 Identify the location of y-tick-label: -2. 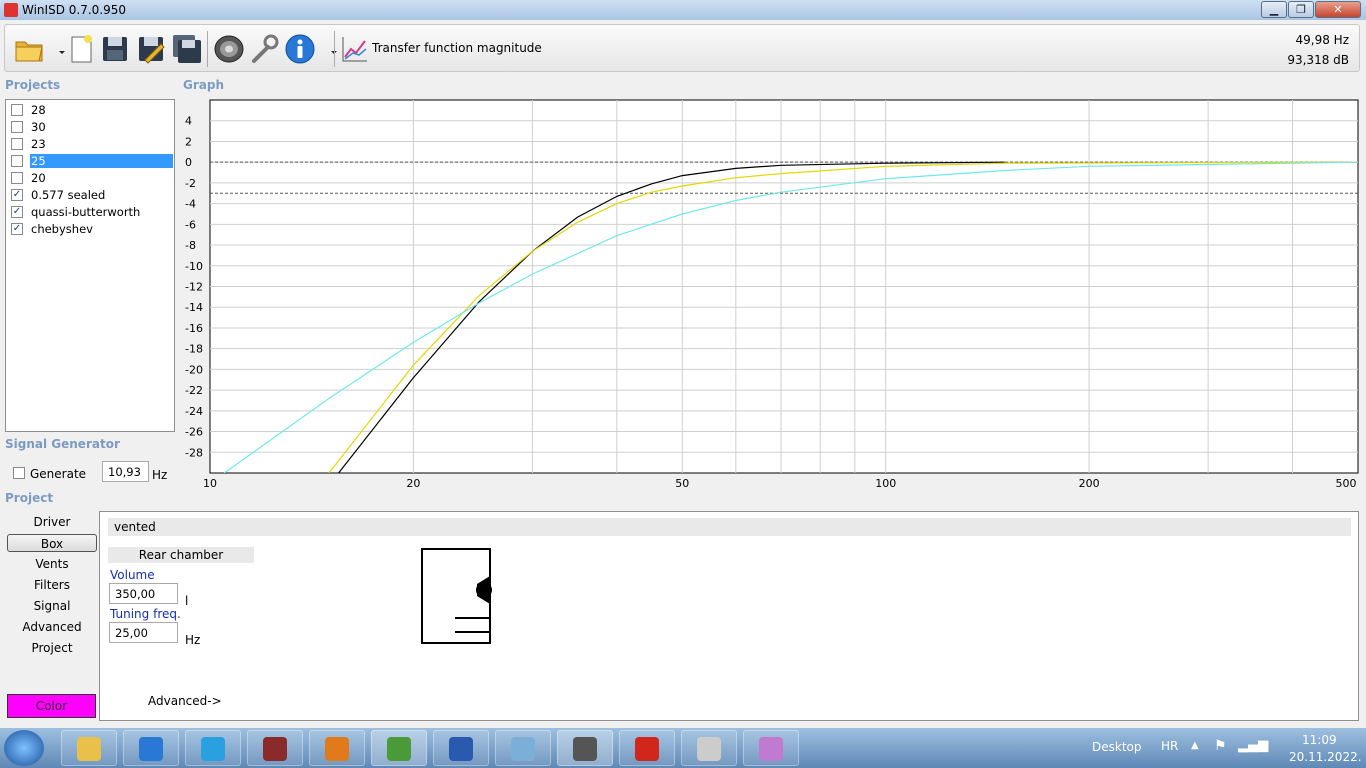
(190, 183).